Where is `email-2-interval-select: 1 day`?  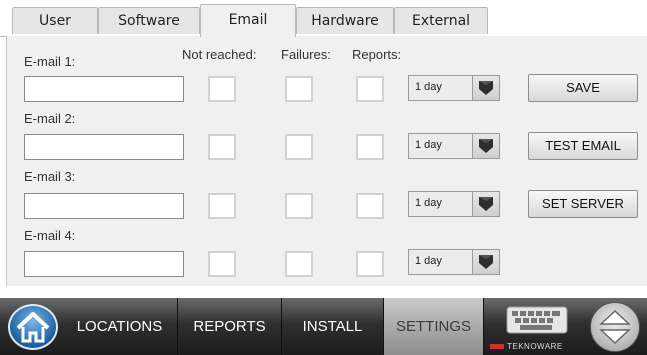
email-2-interval-select: 1 day is located at coordinates (454, 146).